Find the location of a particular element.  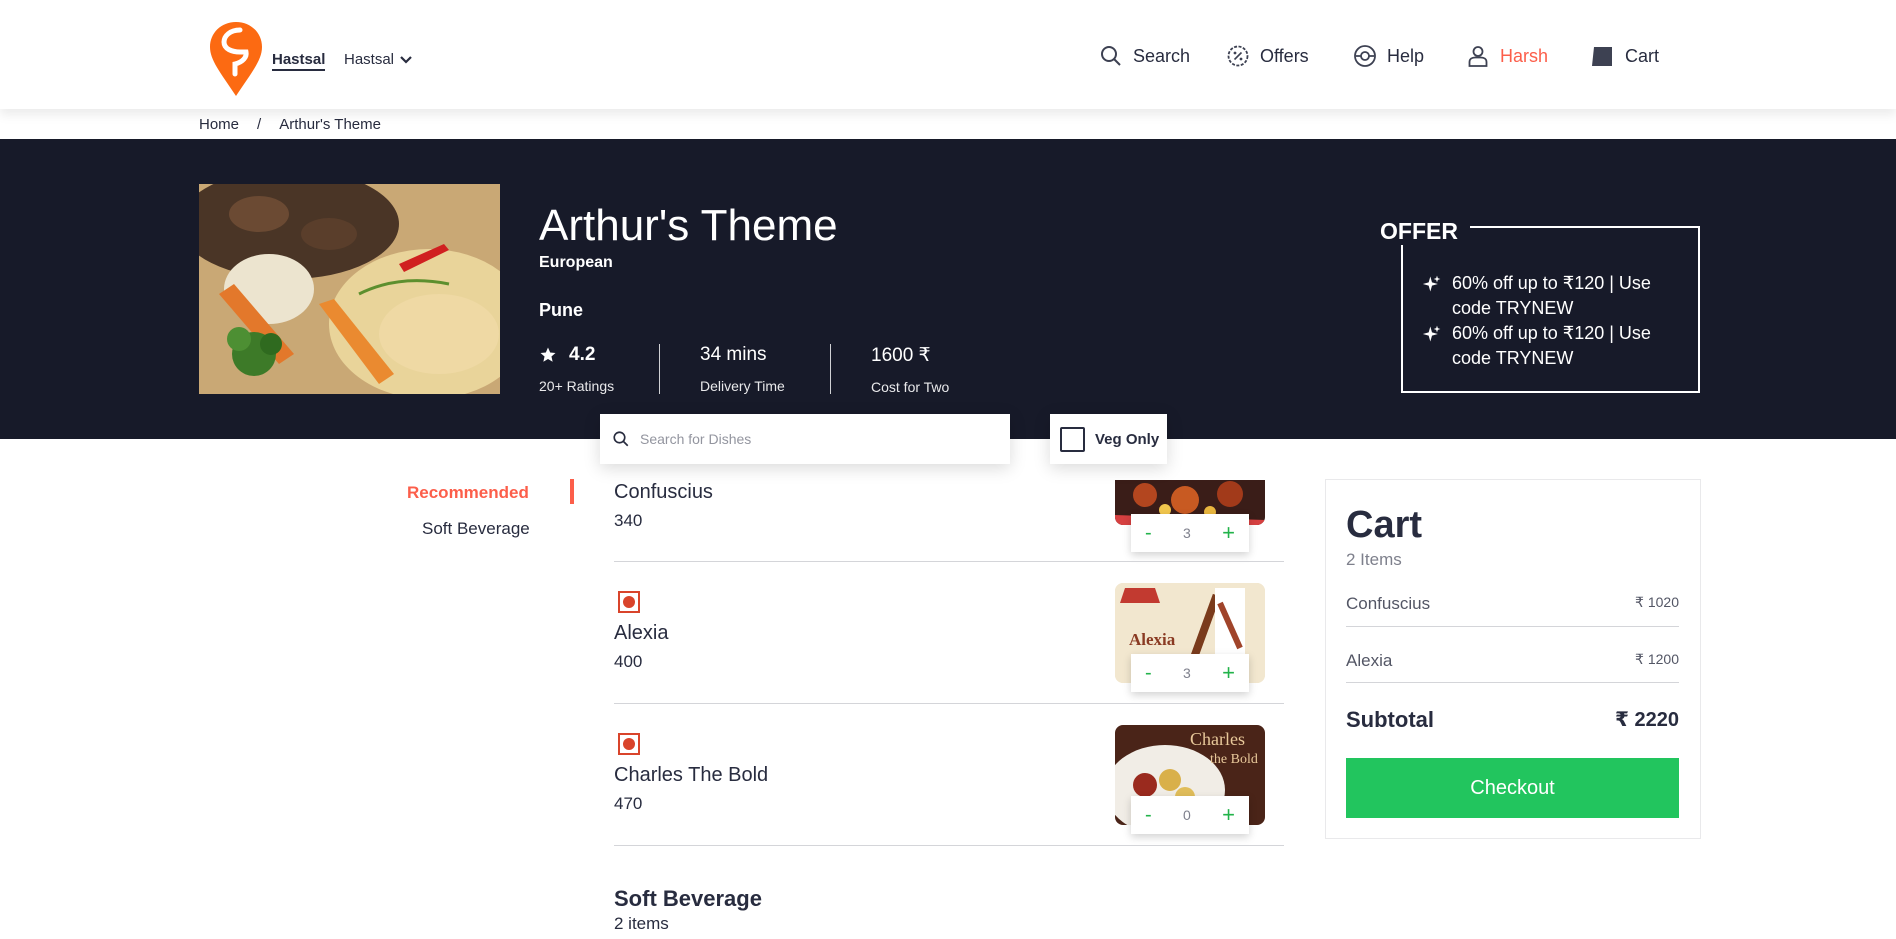

nav-cart-label: Cart is located at coordinates (1642, 55).